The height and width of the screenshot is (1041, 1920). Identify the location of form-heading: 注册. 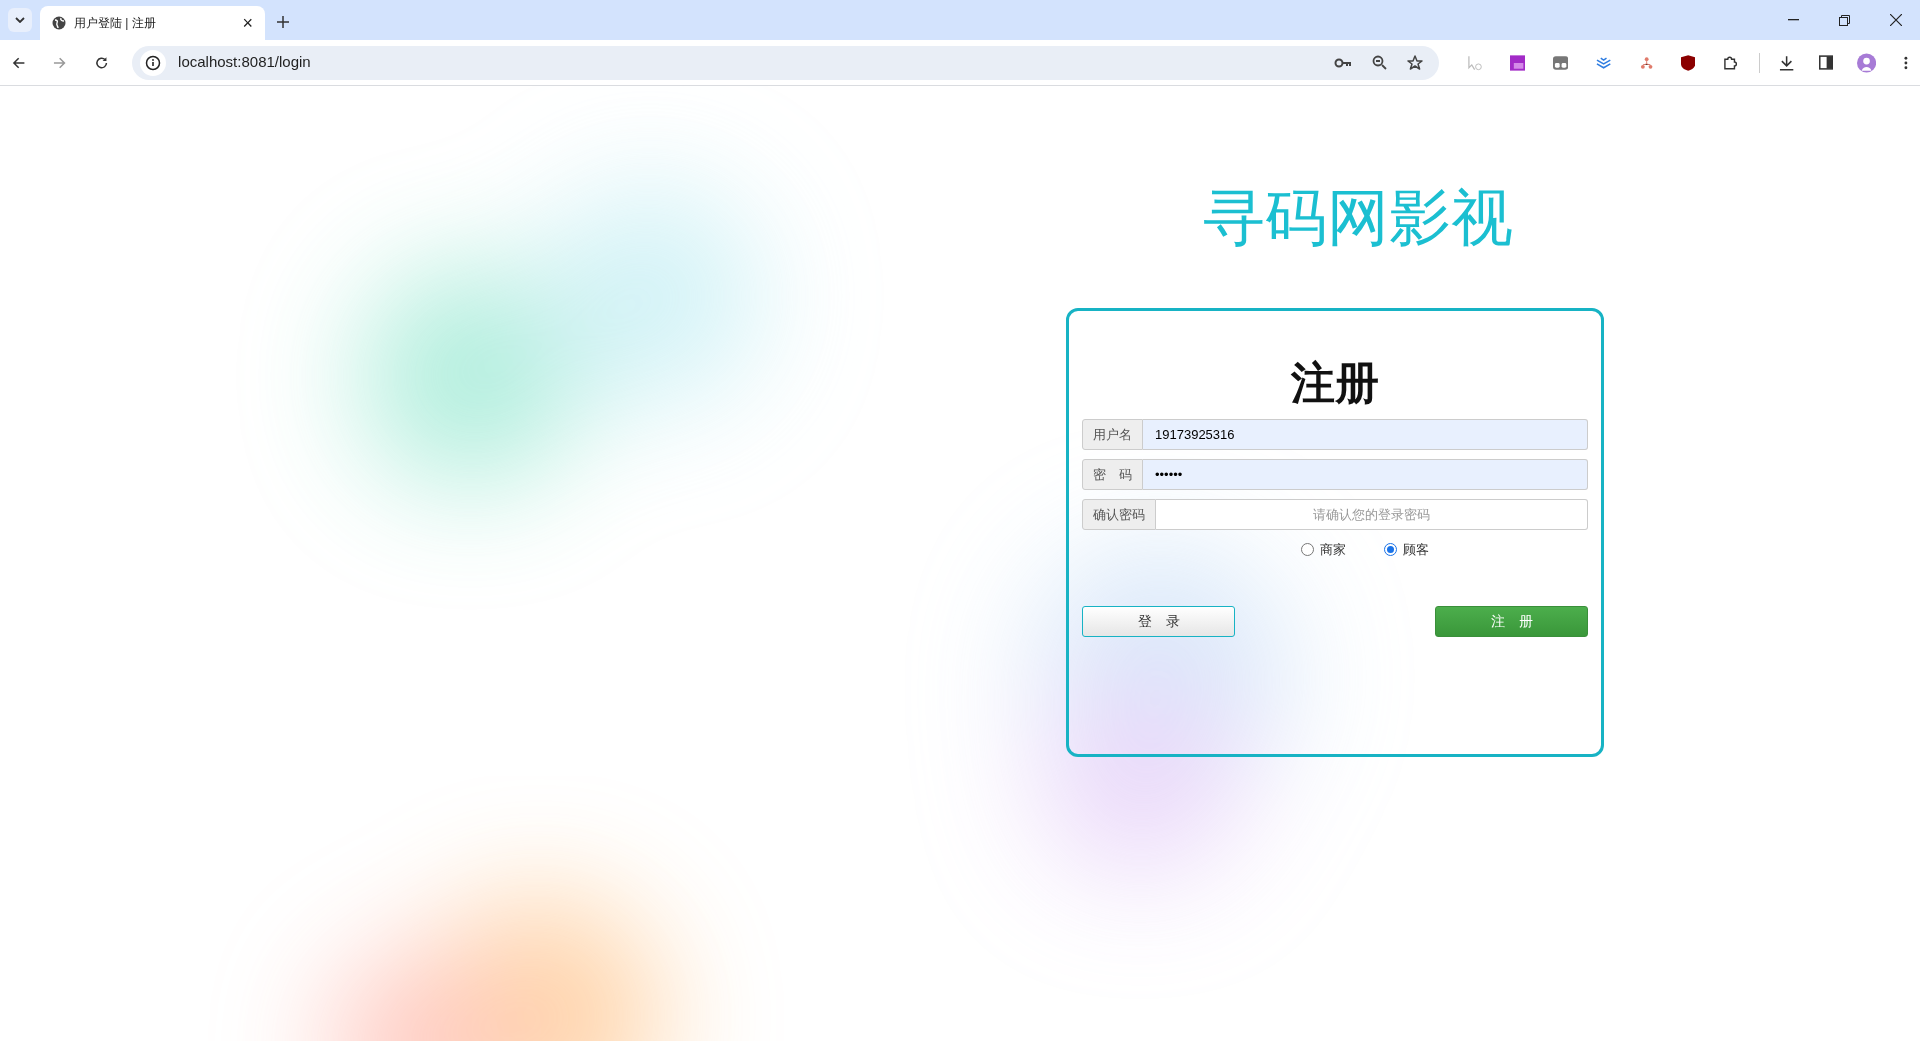
(1335, 383).